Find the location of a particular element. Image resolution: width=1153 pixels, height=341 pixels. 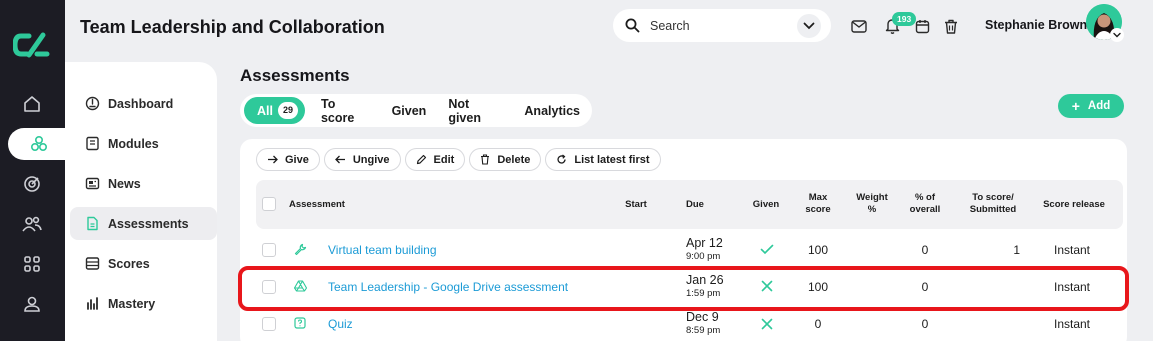

book-icon is located at coordinates (92, 143).